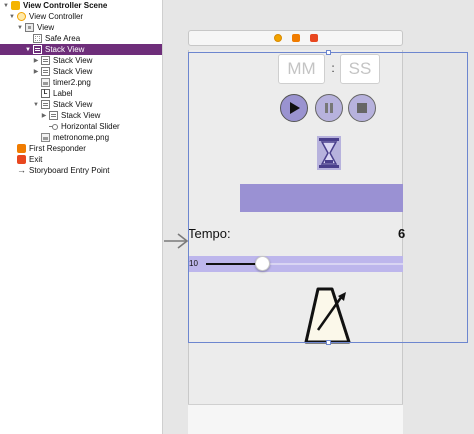  I want to click on entry-arrow-icon: →, so click(21, 170).